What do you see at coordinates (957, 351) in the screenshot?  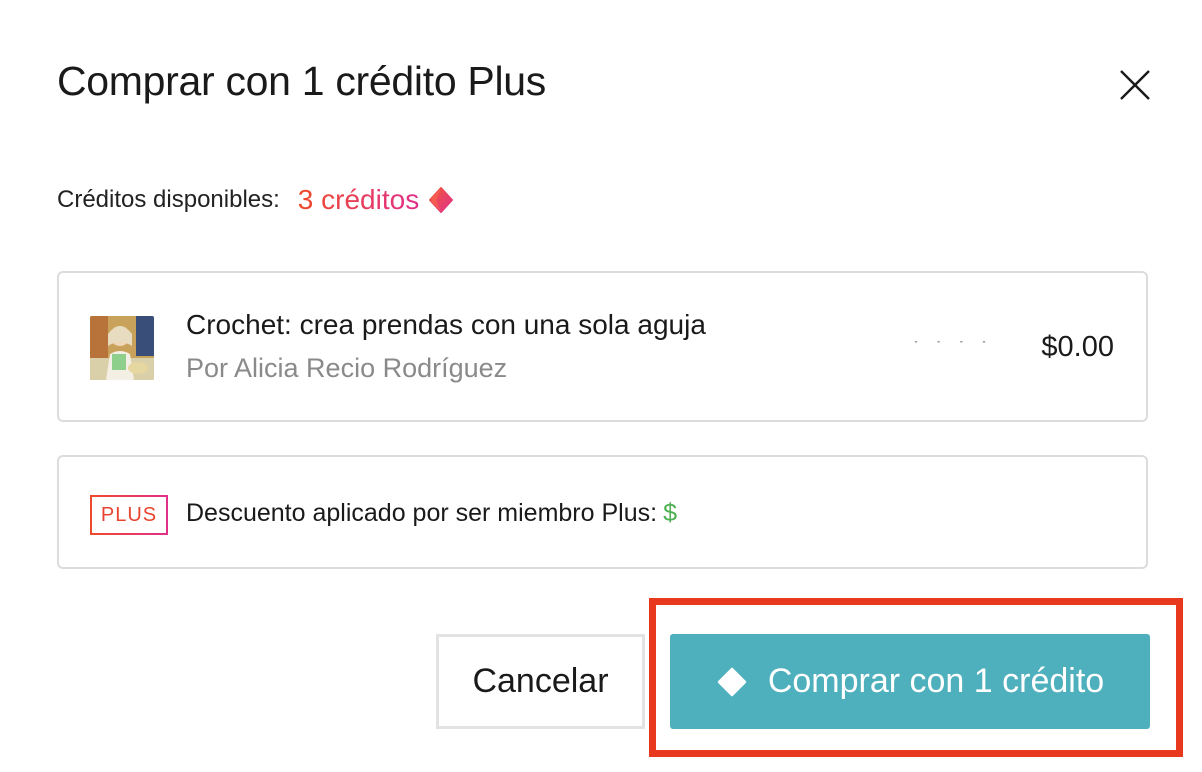 I see `original-price: · · · · ·` at bounding box center [957, 351].